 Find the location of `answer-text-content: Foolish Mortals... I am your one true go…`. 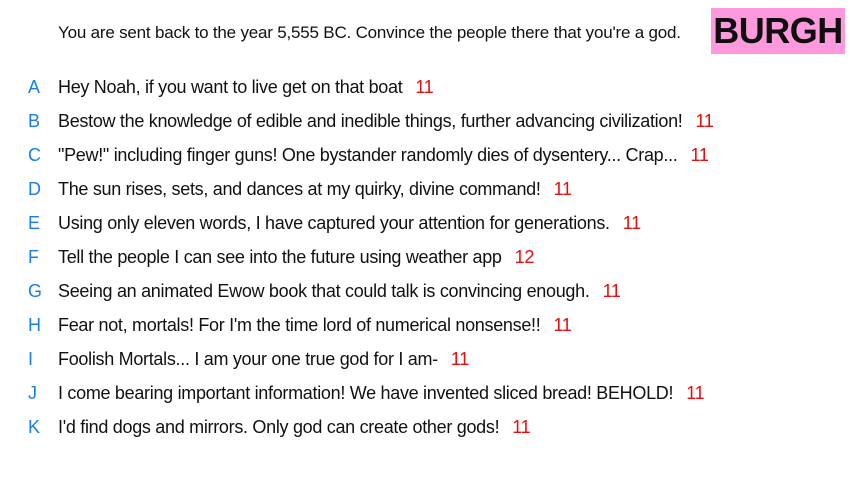

answer-text-content: Foolish Mortals... I am your one true go… is located at coordinates (248, 358).